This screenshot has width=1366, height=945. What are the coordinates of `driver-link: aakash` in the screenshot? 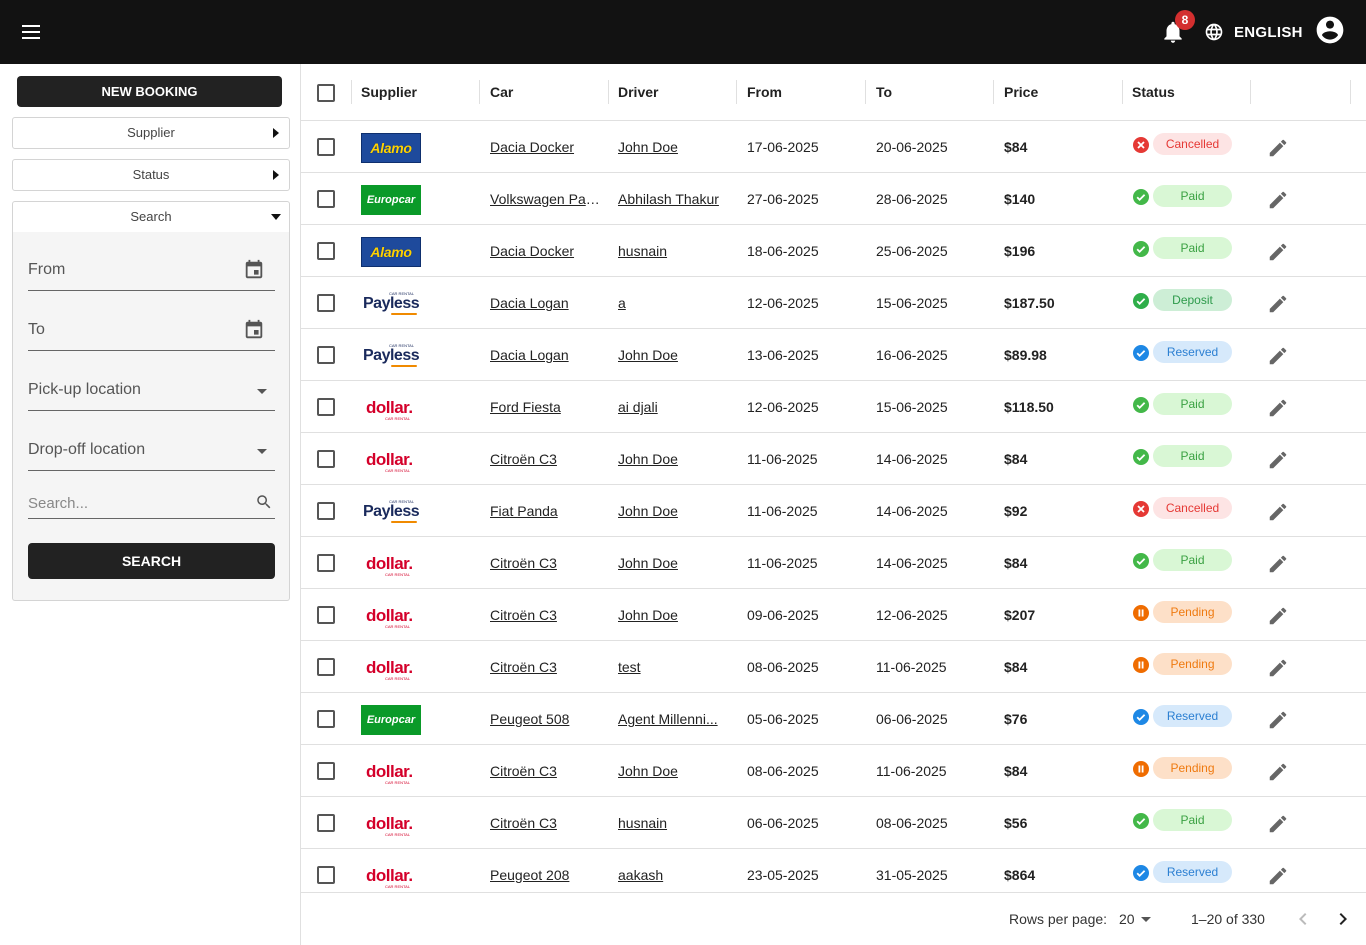 It's located at (640, 875).